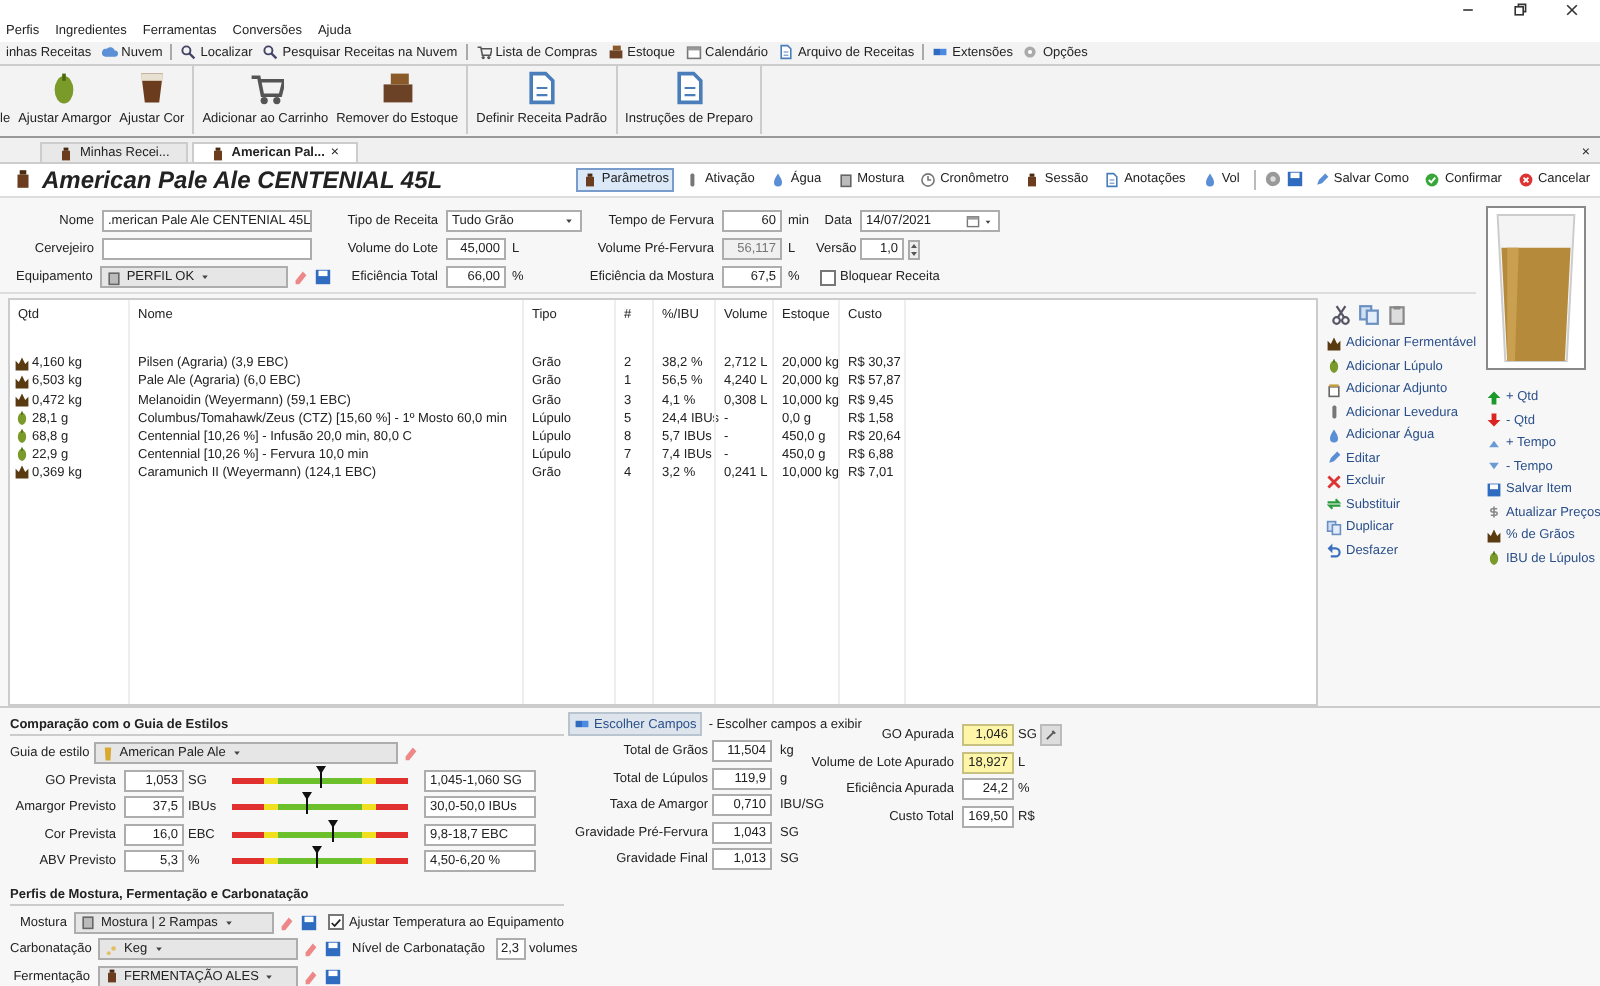 The height and width of the screenshot is (986, 1600). Describe the element at coordinates (336, 922) in the screenshot. I see `checkbox` at that location.